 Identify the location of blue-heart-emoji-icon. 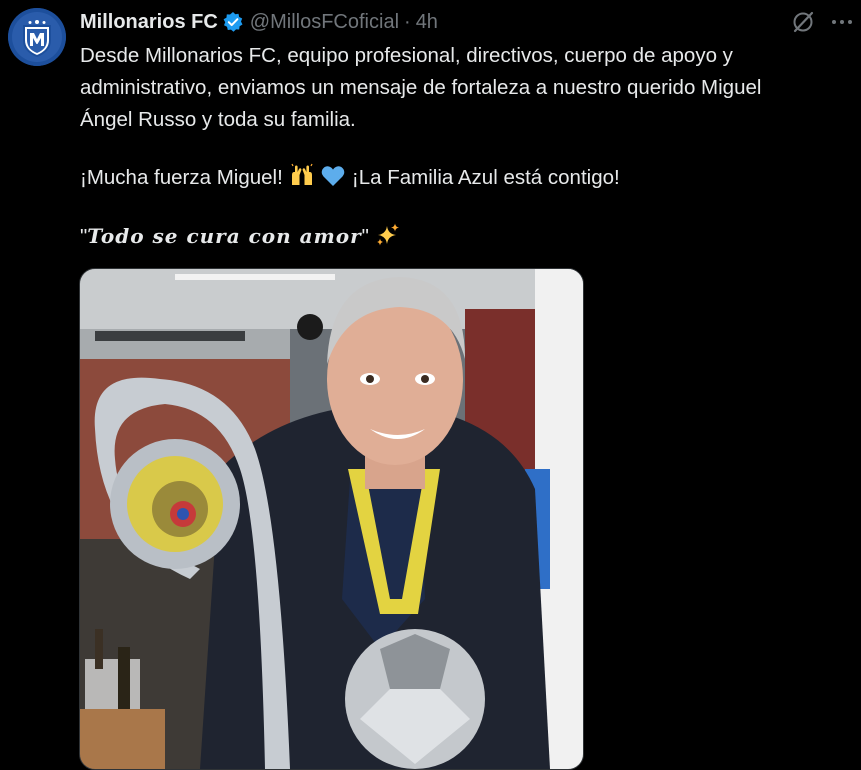
(333, 176).